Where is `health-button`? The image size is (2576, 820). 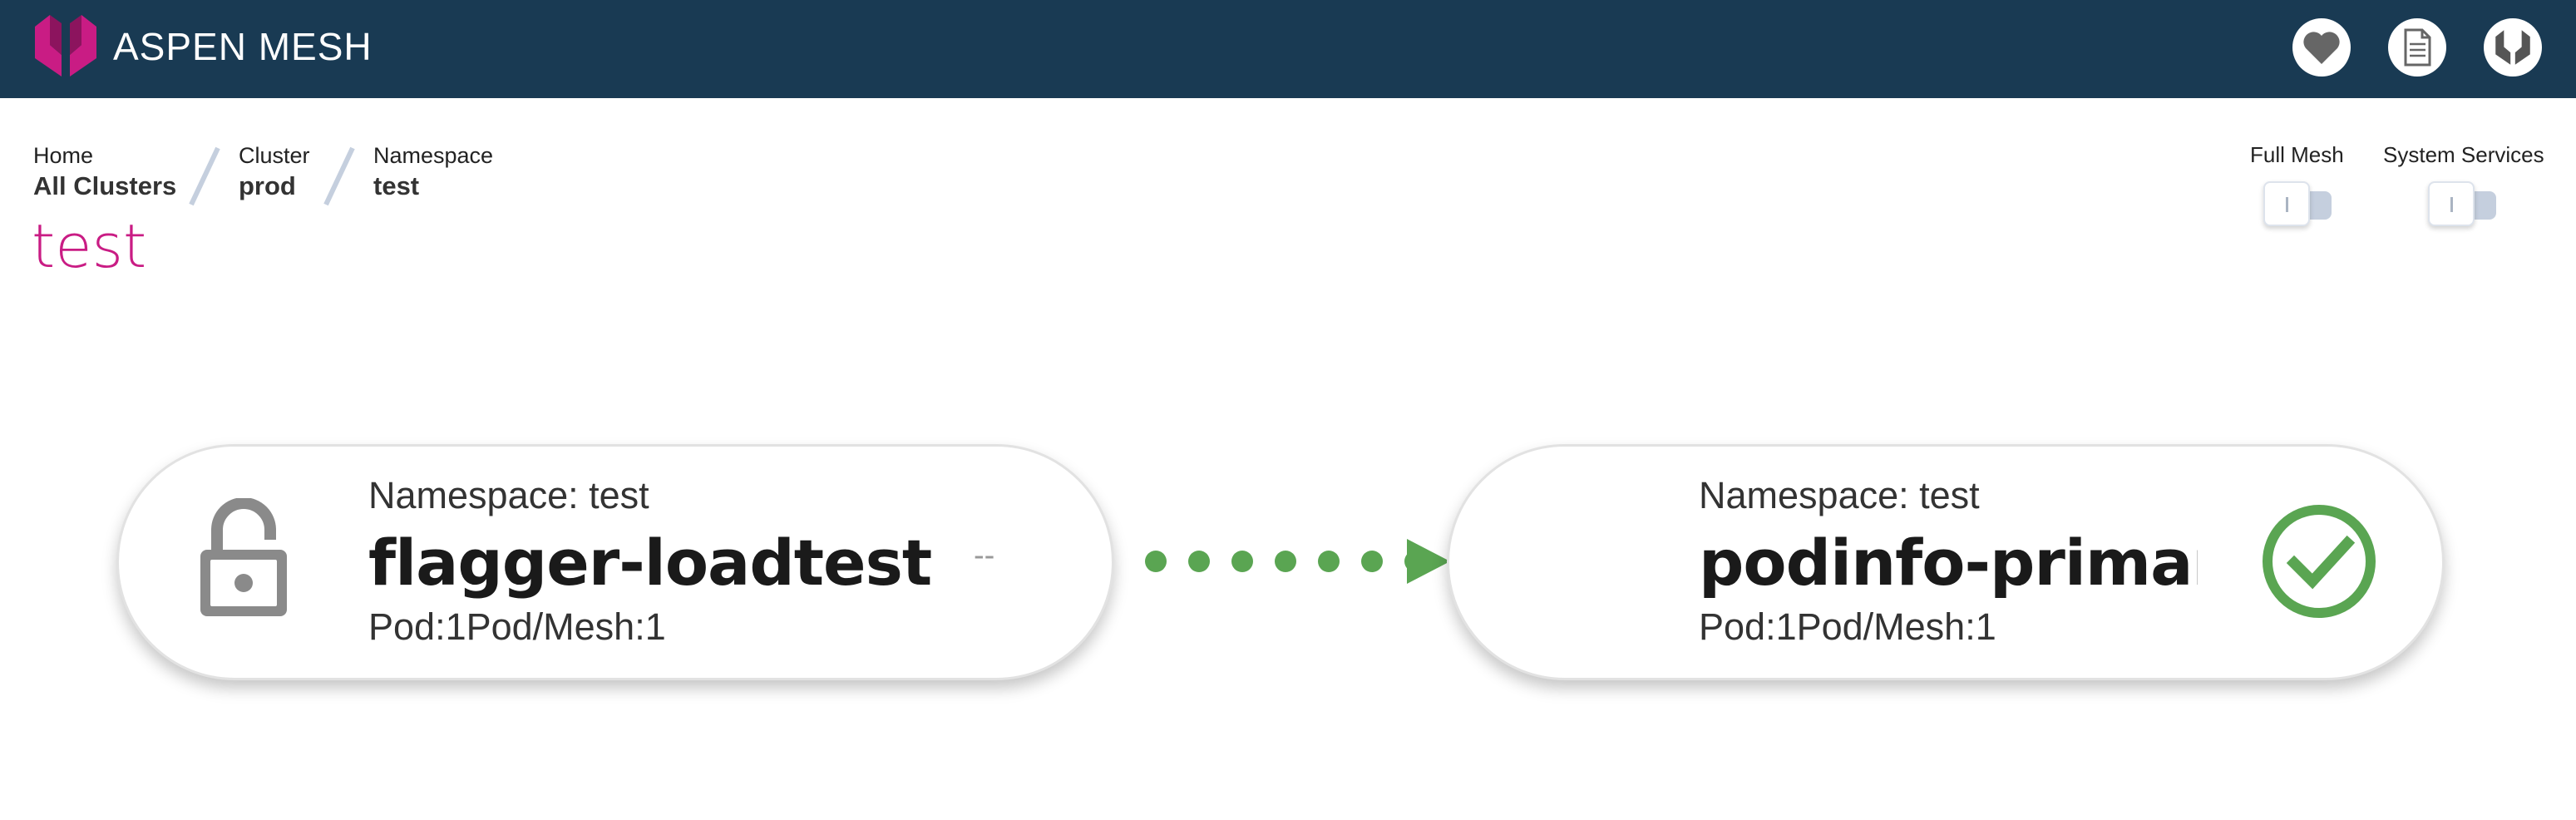
health-button is located at coordinates (2321, 47).